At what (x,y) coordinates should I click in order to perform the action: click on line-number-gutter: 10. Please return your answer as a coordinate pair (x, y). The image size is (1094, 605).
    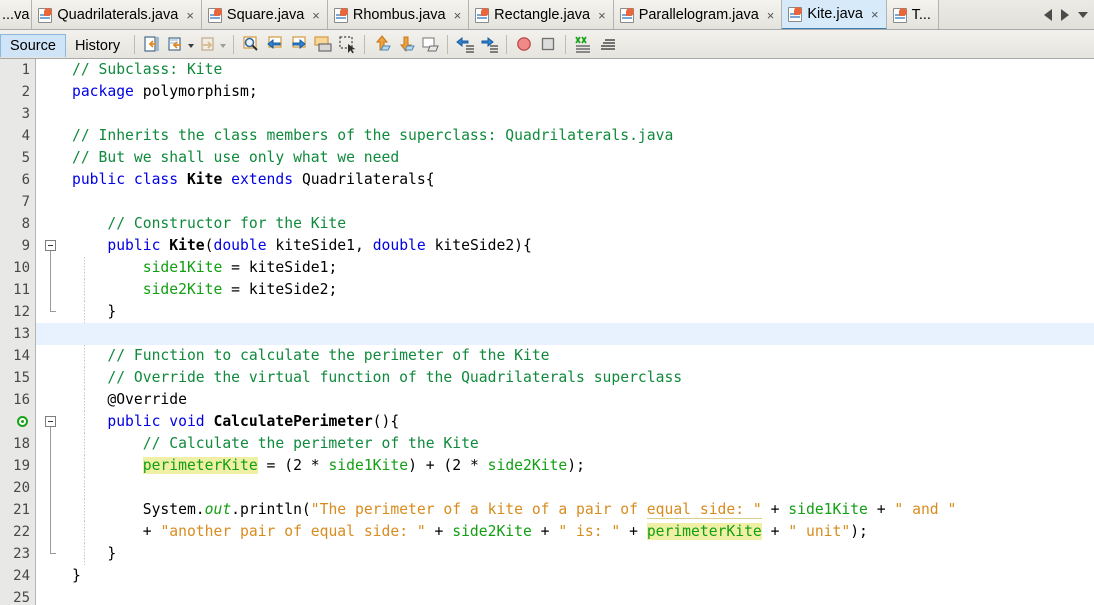
    Looking at the image, I should click on (18, 268).